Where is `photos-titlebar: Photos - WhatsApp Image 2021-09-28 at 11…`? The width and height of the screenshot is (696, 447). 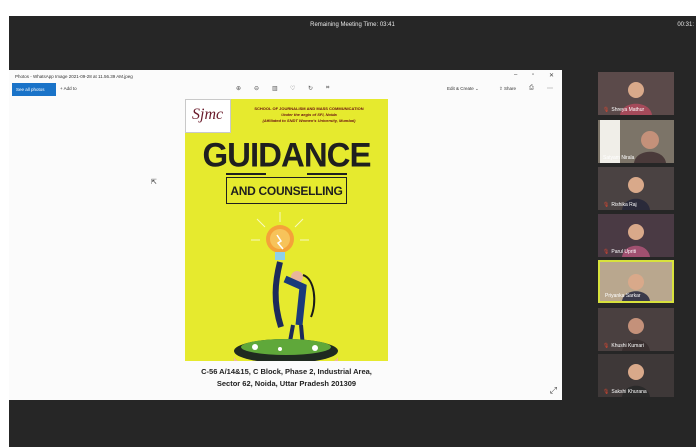 photos-titlebar: Photos - WhatsApp Image 2021-09-28 at 11… is located at coordinates (285, 76).